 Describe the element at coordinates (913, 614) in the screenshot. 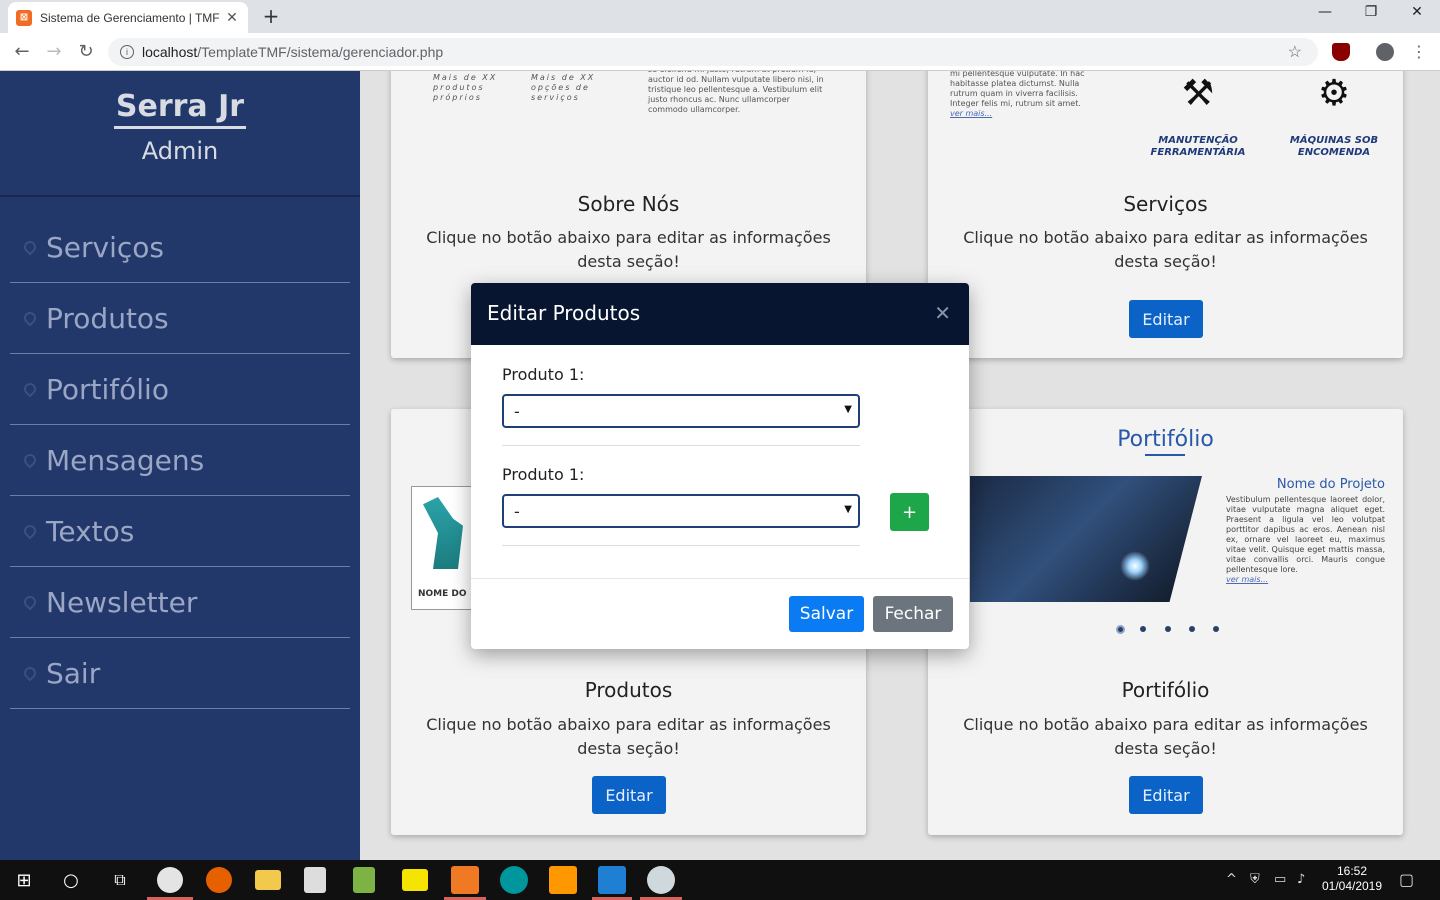

I see `close-button: Fechar` at that location.